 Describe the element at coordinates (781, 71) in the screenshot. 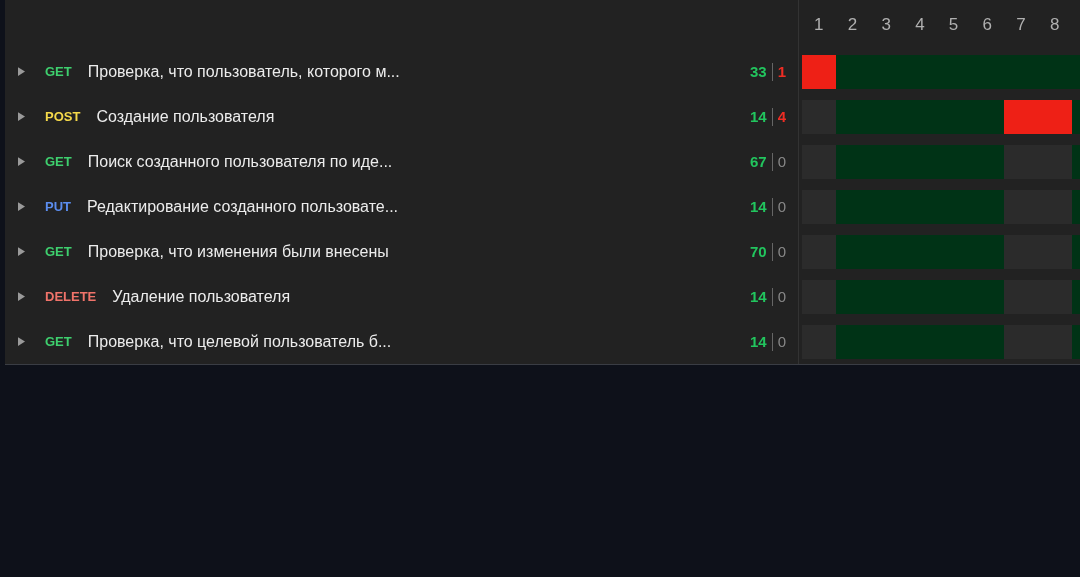

I see `failed-count: 1` at that location.